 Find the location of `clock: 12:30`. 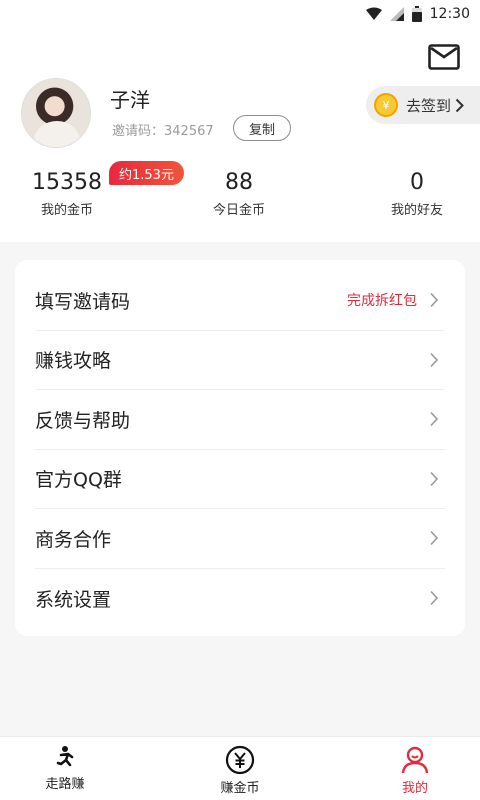

clock: 12:30 is located at coordinates (449, 14).